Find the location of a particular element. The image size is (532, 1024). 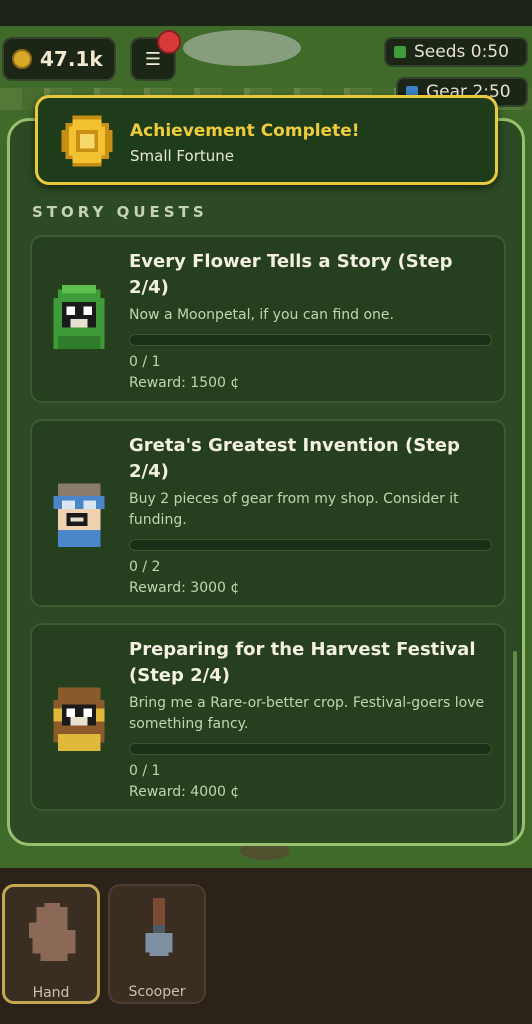

hand-icon is located at coordinates (52, 931).